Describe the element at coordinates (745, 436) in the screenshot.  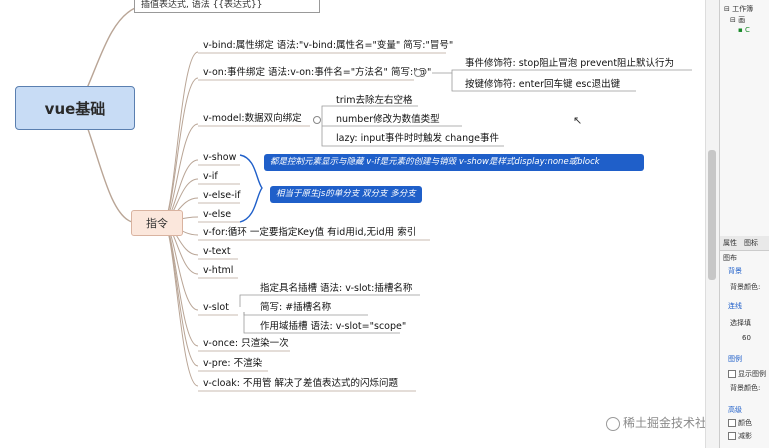
I see `shadow-checkbox-label: 减影` at that location.